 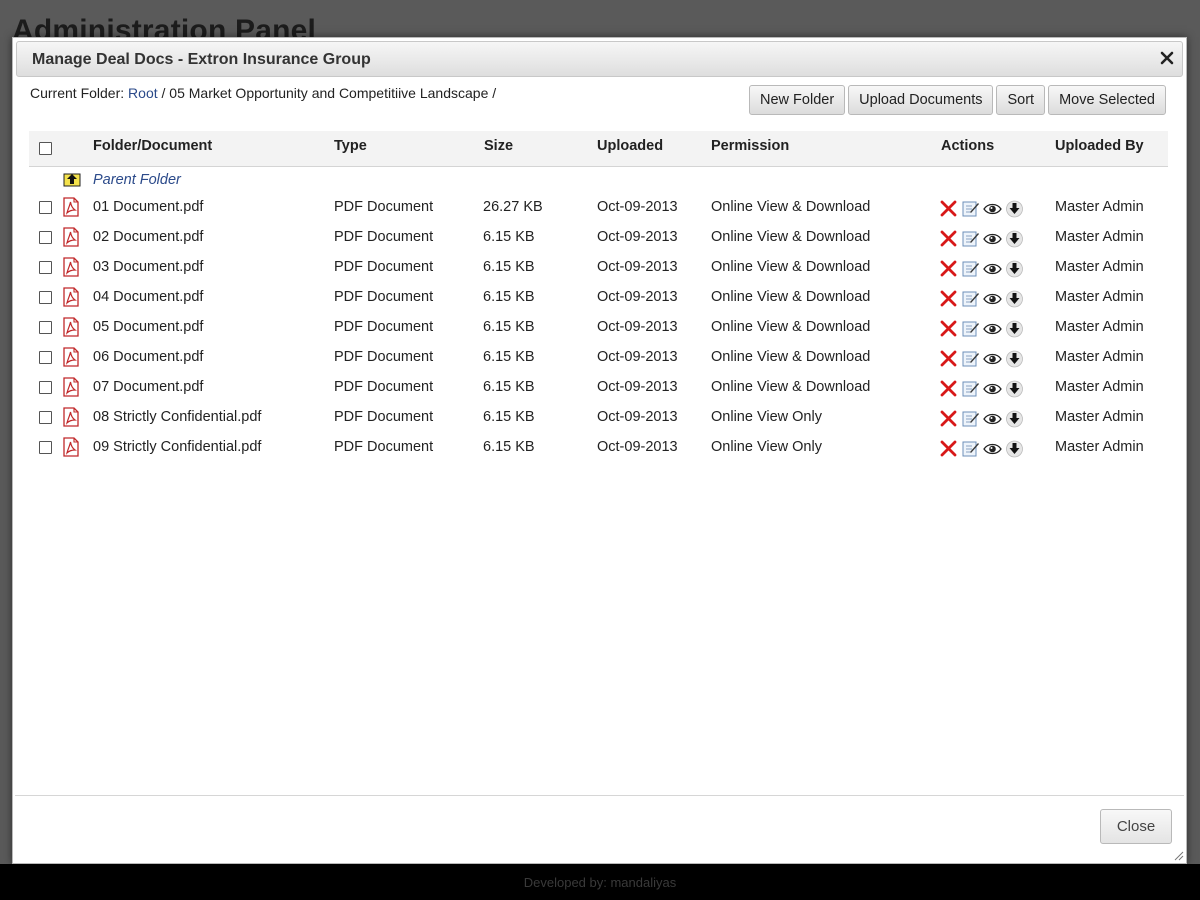 What do you see at coordinates (1167, 58) in the screenshot?
I see `close-icon` at bounding box center [1167, 58].